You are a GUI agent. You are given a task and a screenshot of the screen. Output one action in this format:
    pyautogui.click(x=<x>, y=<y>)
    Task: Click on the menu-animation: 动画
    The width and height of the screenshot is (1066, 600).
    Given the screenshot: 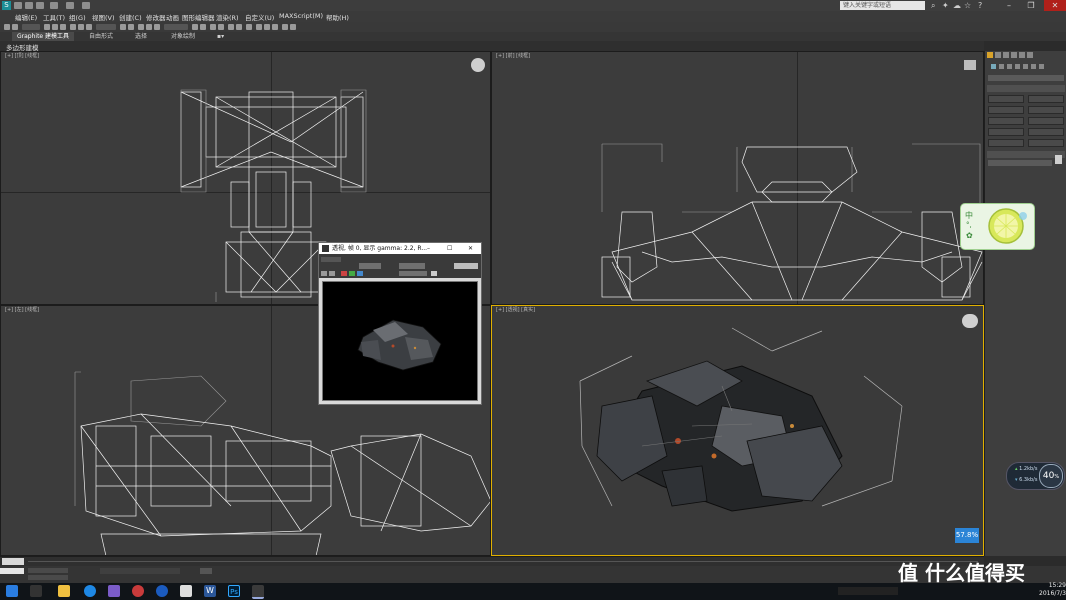 What is the action you would take?
    pyautogui.click(x=172, y=17)
    